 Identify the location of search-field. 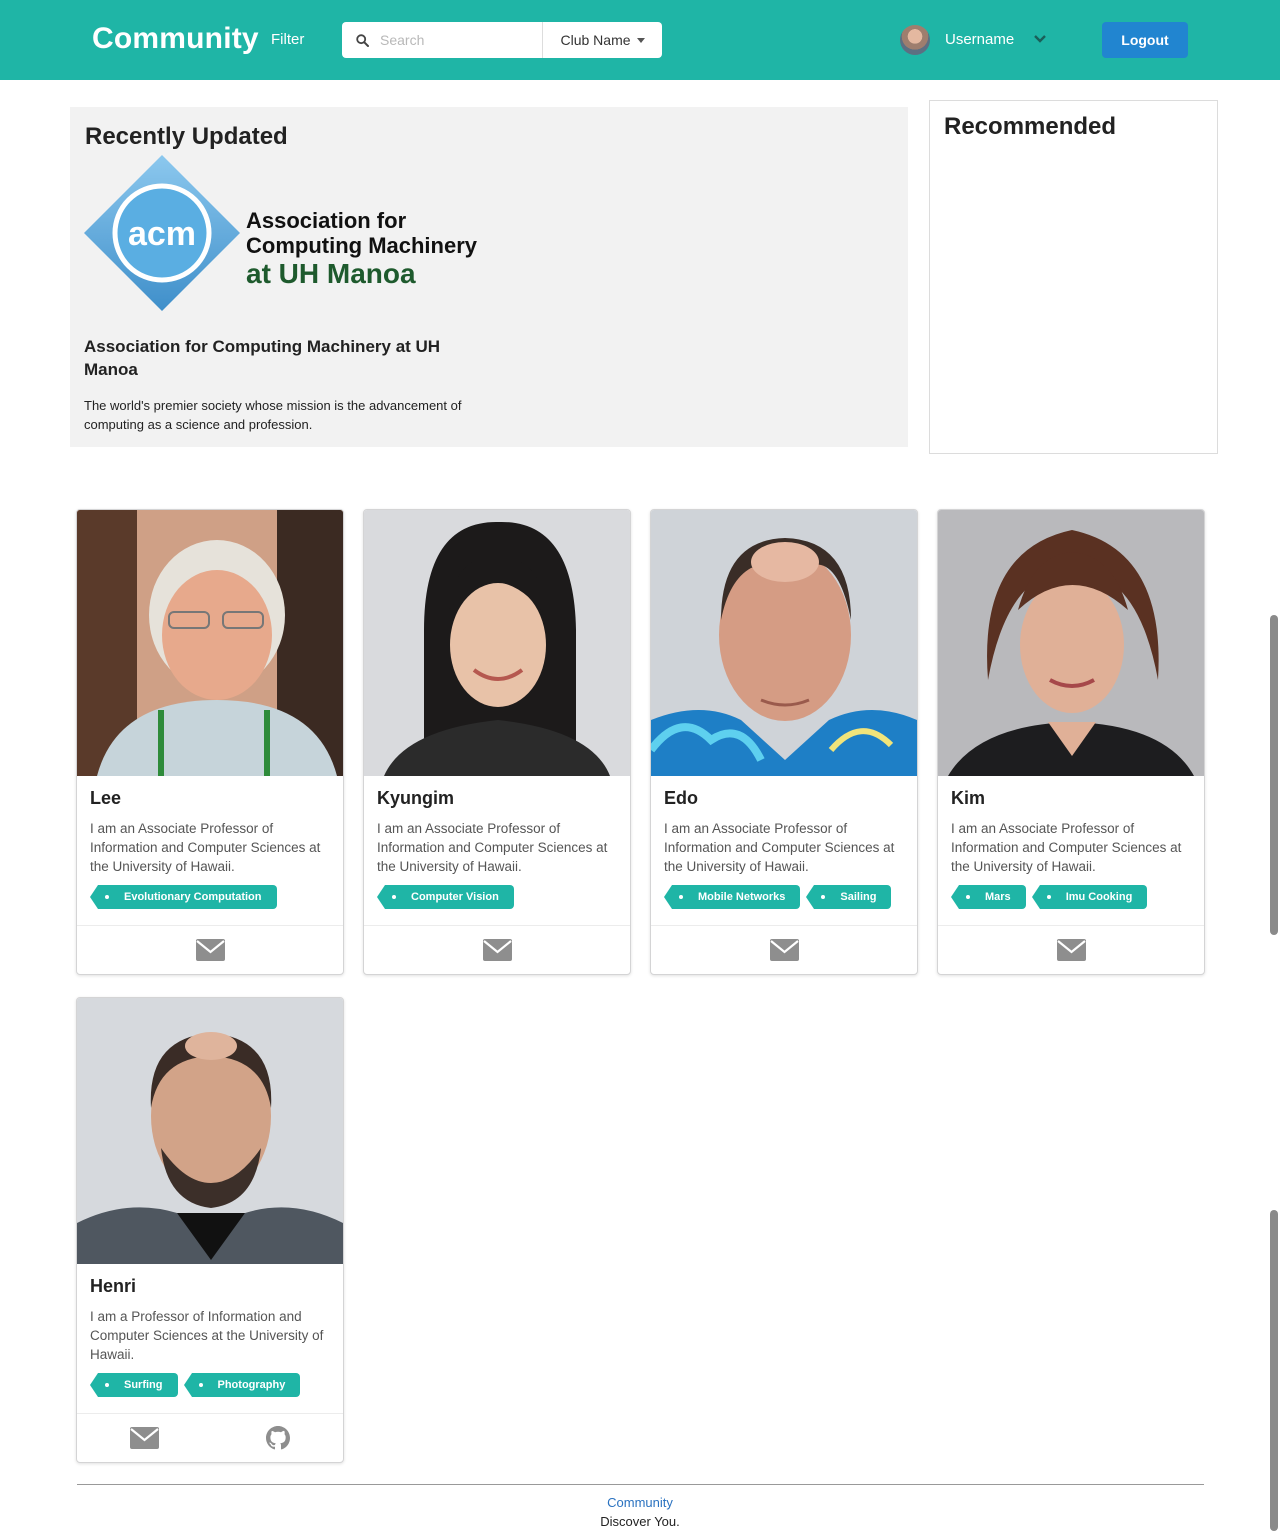
(442, 40).